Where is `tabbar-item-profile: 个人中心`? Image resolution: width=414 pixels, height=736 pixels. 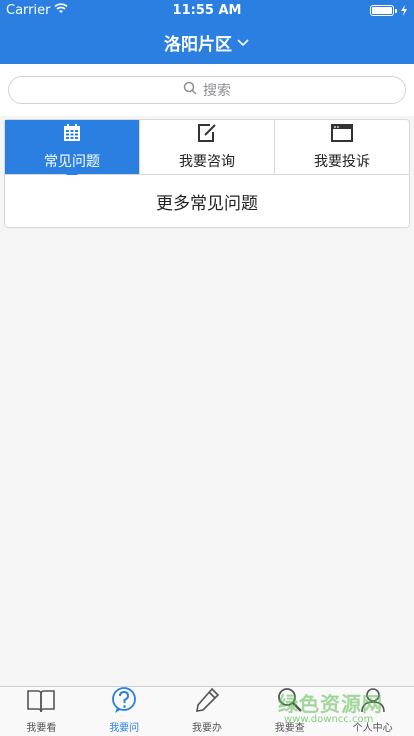 tabbar-item-profile: 个人中心 is located at coordinates (372, 711).